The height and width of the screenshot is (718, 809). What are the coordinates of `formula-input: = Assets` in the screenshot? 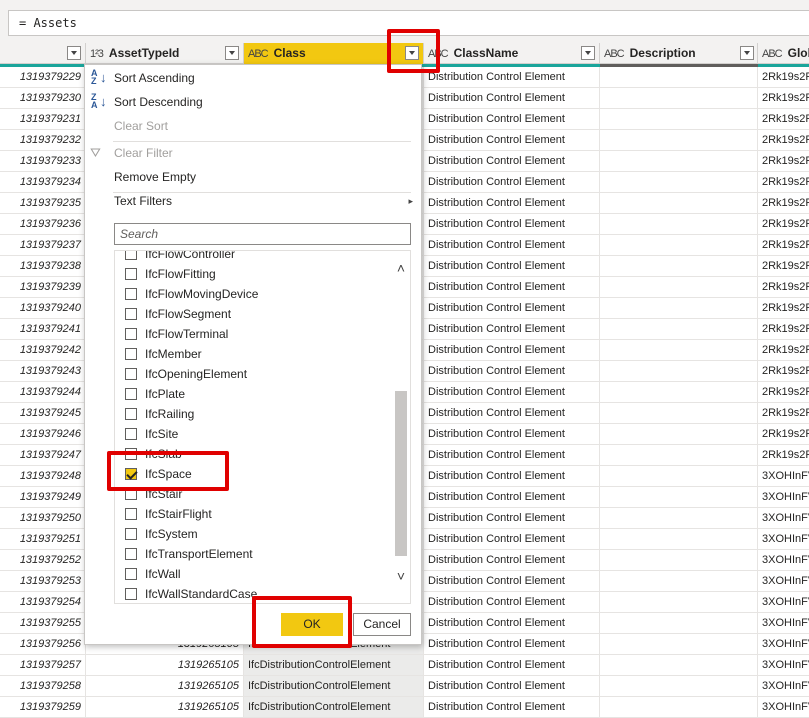 It's located at (408, 23).